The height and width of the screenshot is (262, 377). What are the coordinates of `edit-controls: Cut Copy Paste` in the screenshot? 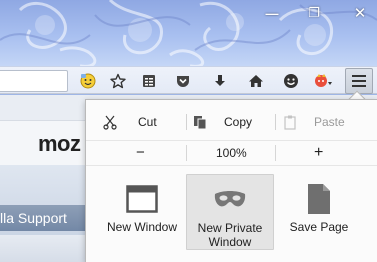 It's located at (231, 122).